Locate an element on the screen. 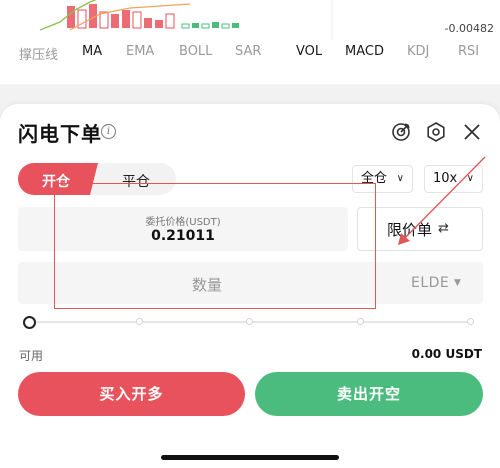  settings-icon is located at coordinates (436, 132).